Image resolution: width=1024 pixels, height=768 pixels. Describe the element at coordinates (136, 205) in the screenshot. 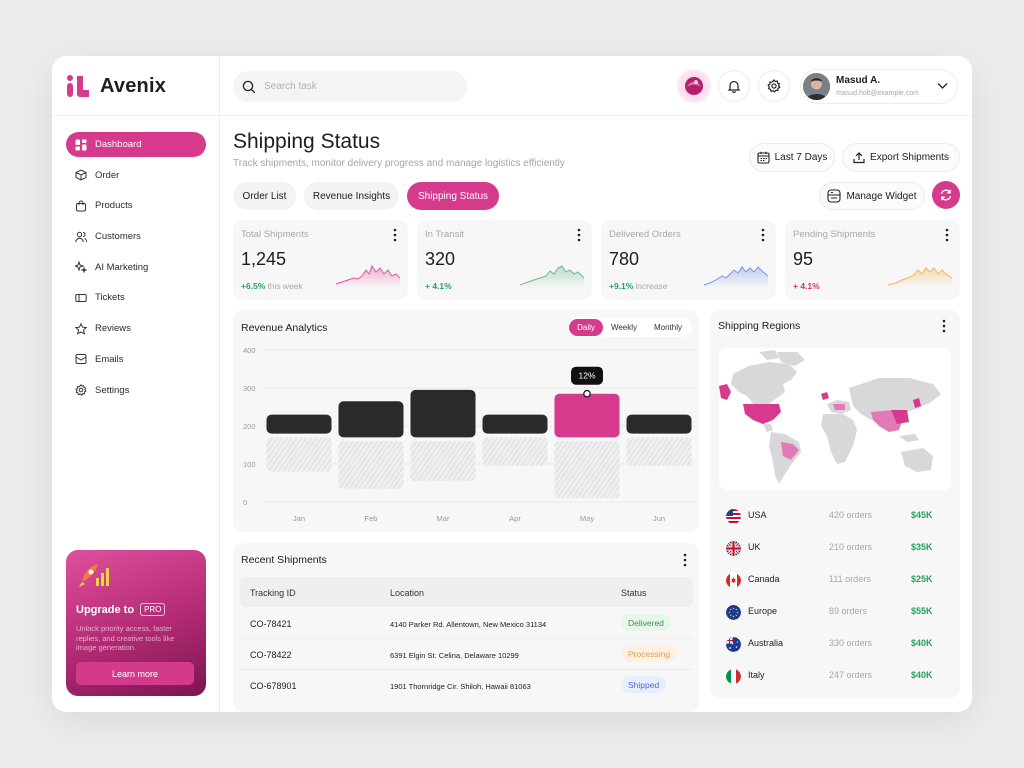

I see `sidebar-item-products: Products` at that location.